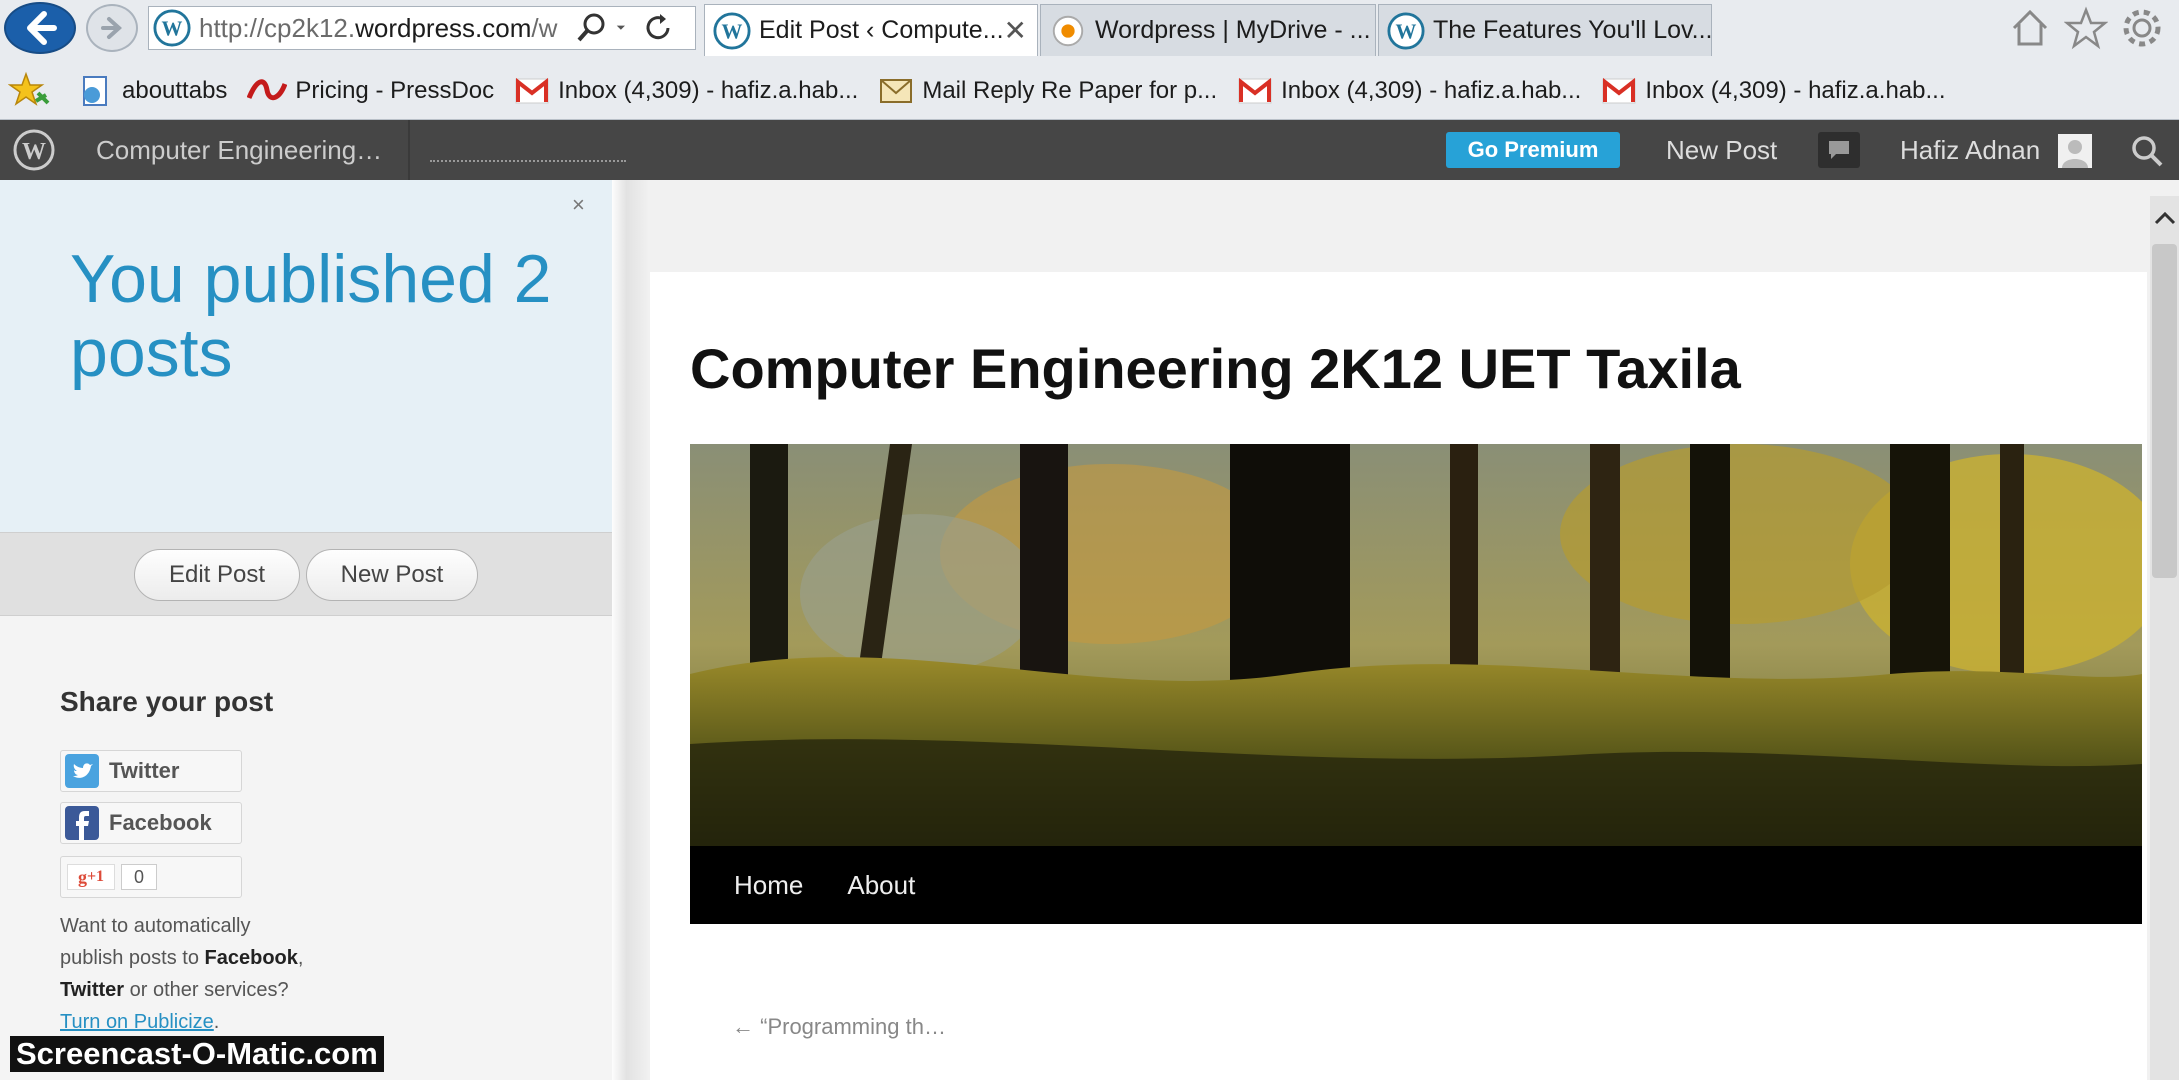 The image size is (2179, 1080). I want to click on chevron-up-icon, so click(2164, 218).